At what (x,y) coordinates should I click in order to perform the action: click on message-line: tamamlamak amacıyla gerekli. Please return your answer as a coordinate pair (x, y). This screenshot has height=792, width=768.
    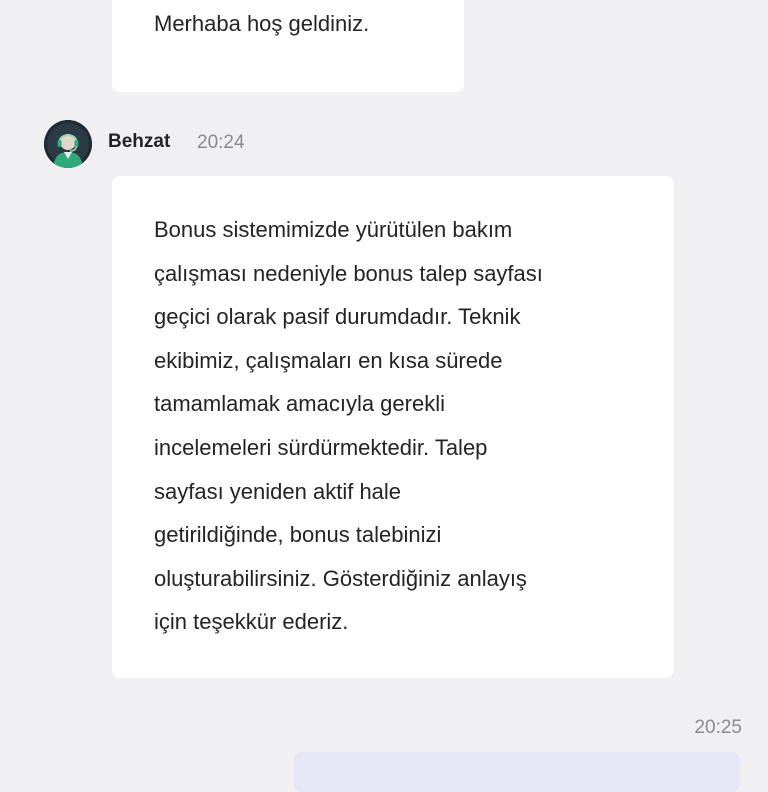
    Looking at the image, I should click on (299, 404).